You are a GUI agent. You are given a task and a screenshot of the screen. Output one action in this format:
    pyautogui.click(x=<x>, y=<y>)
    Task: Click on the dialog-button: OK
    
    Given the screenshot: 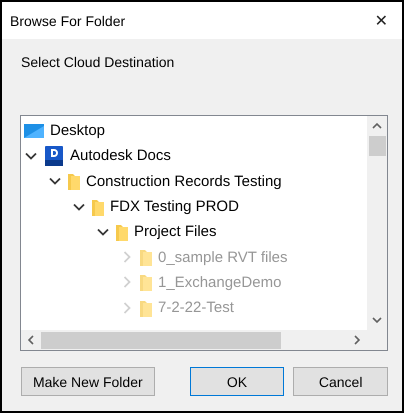 What is the action you would take?
    pyautogui.click(x=237, y=381)
    